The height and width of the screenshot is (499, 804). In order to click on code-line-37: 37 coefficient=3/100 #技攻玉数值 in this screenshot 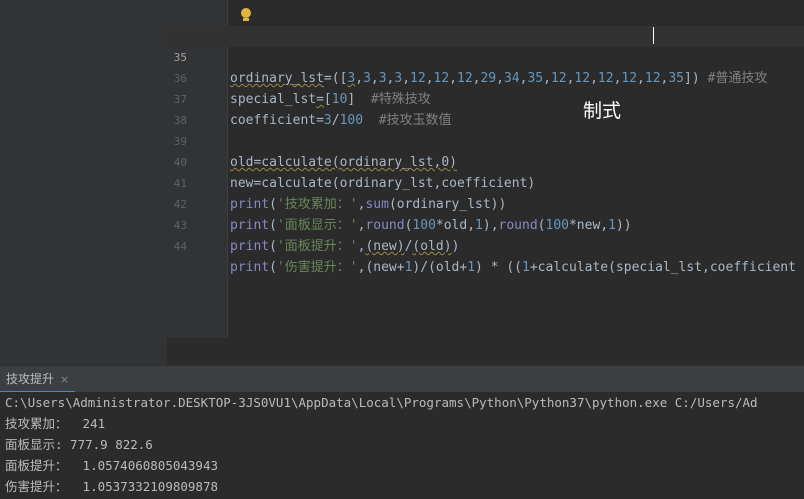, I will do `click(485, 98)`.